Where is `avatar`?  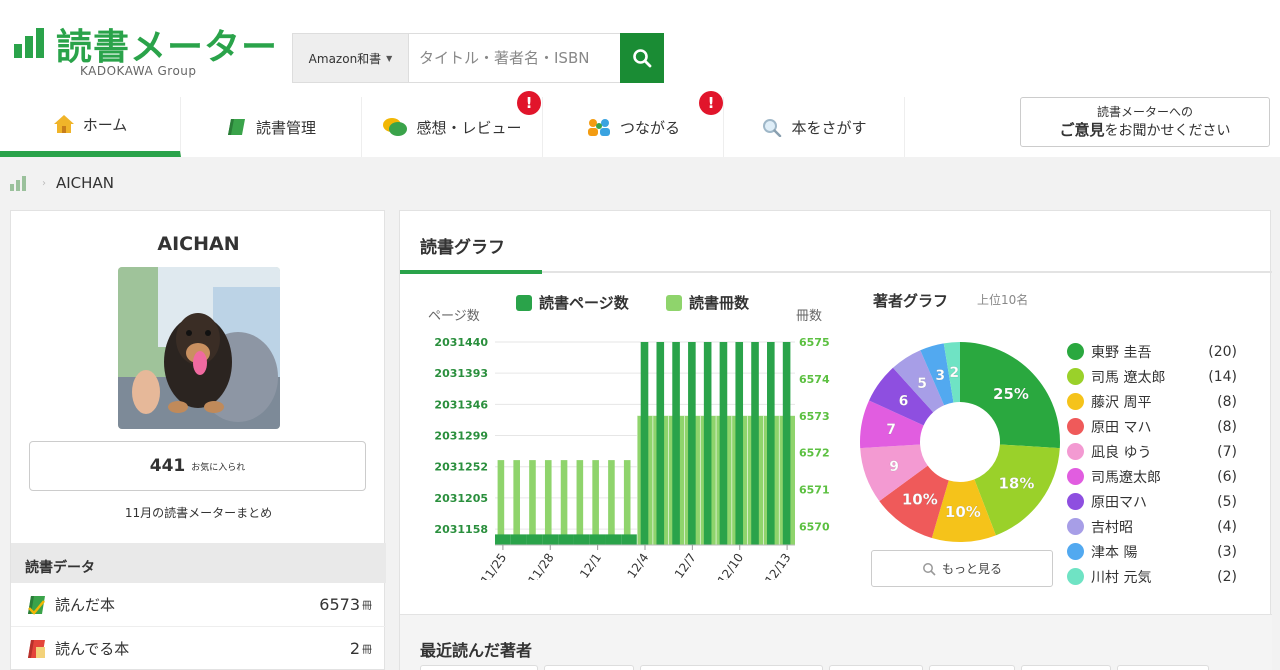 avatar is located at coordinates (199, 348).